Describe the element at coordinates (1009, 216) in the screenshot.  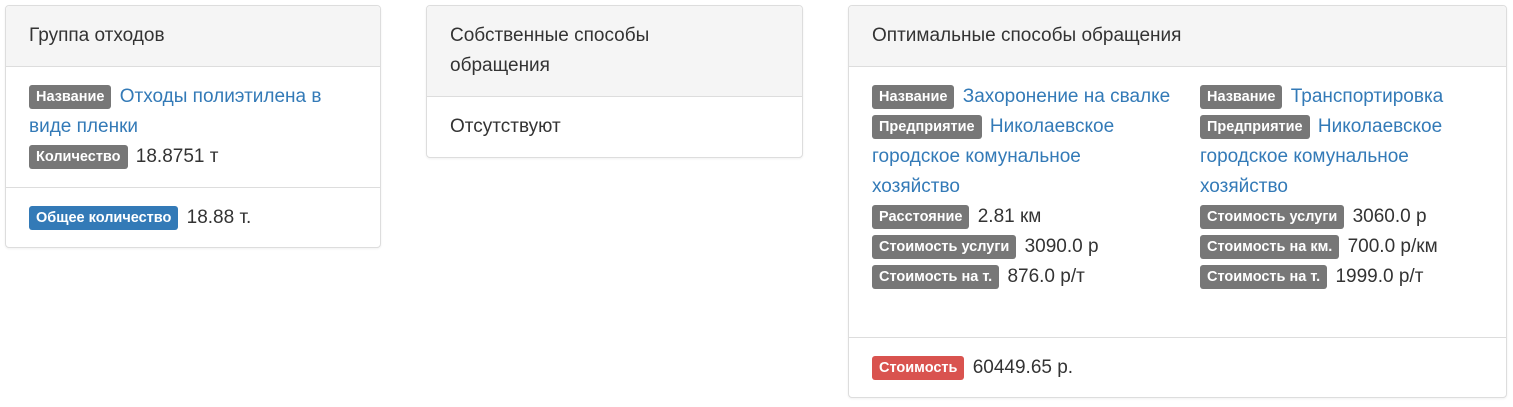
I see `distance-value: 2.81 км` at that location.